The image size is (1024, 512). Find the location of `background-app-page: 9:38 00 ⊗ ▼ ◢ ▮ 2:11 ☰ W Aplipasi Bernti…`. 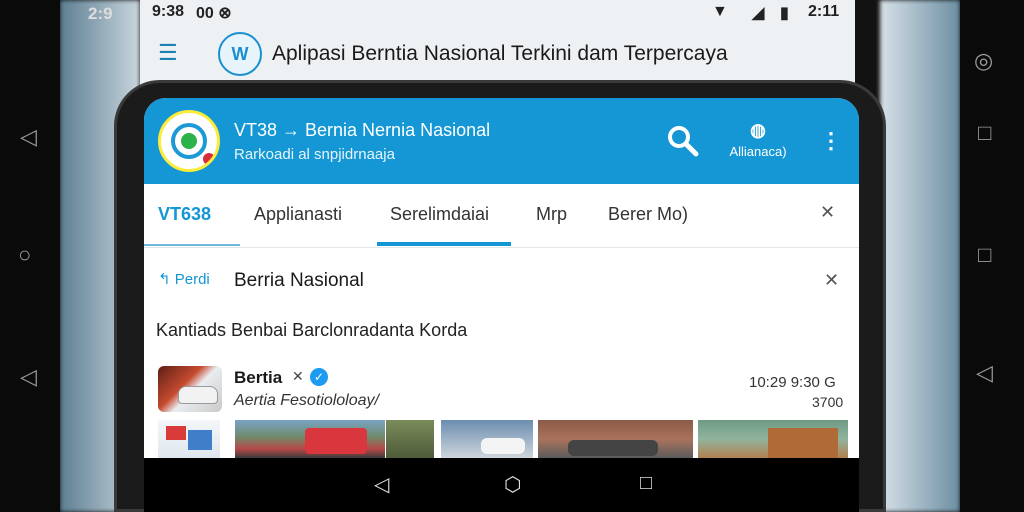

background-app-page: 9:38 00 ⊗ ▼ ◢ ▮ 2:11 ☰ W Aplipasi Bernti… is located at coordinates (497, 45).